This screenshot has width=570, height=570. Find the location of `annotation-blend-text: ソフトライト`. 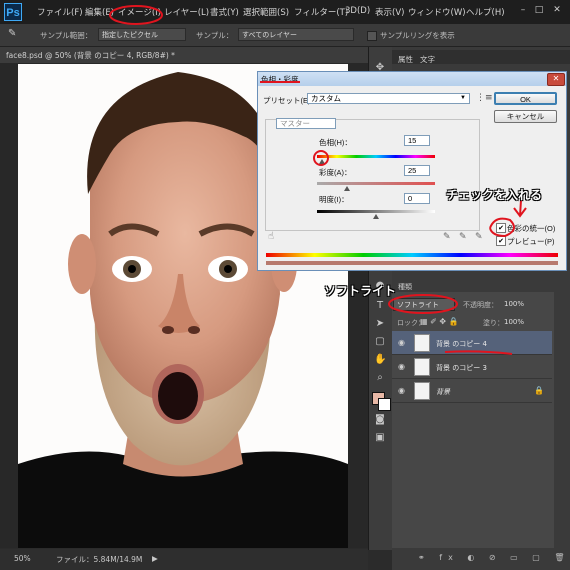

annotation-blend-text: ソフトライト is located at coordinates (360, 291).